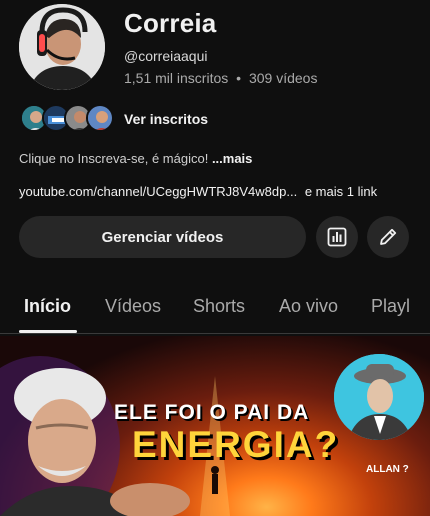 This screenshot has width=430, height=516. Describe the element at coordinates (390, 306) in the screenshot. I see `tab-playlists: Playl` at that location.